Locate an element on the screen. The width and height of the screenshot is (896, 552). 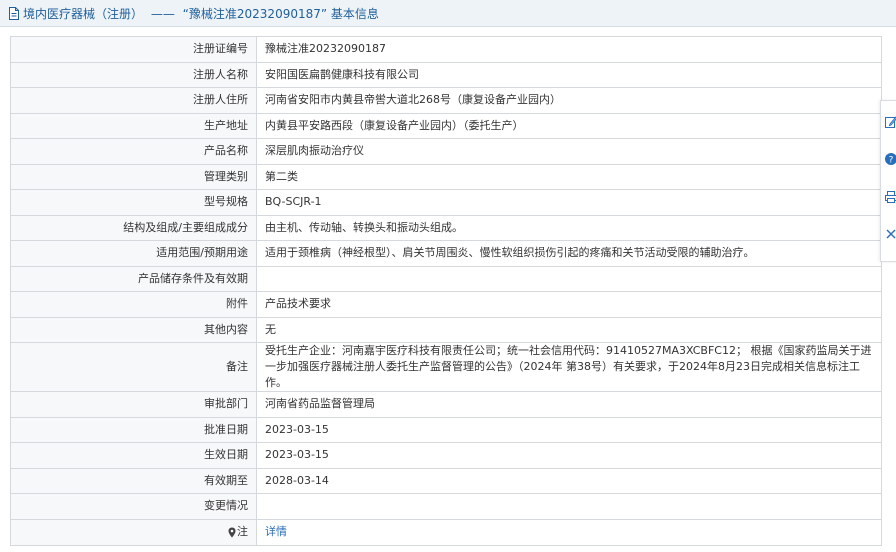
info-row: 生产地址 内黄县平安路西段（康复设备产业园内）（委托生产） is located at coordinates (446, 125).